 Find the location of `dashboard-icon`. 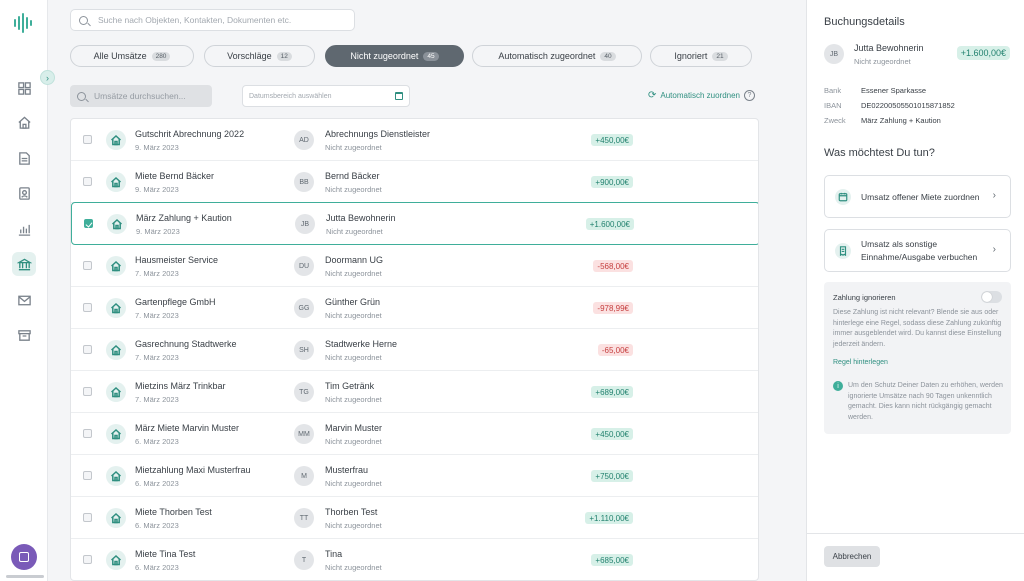

dashboard-icon is located at coordinates (24, 88).